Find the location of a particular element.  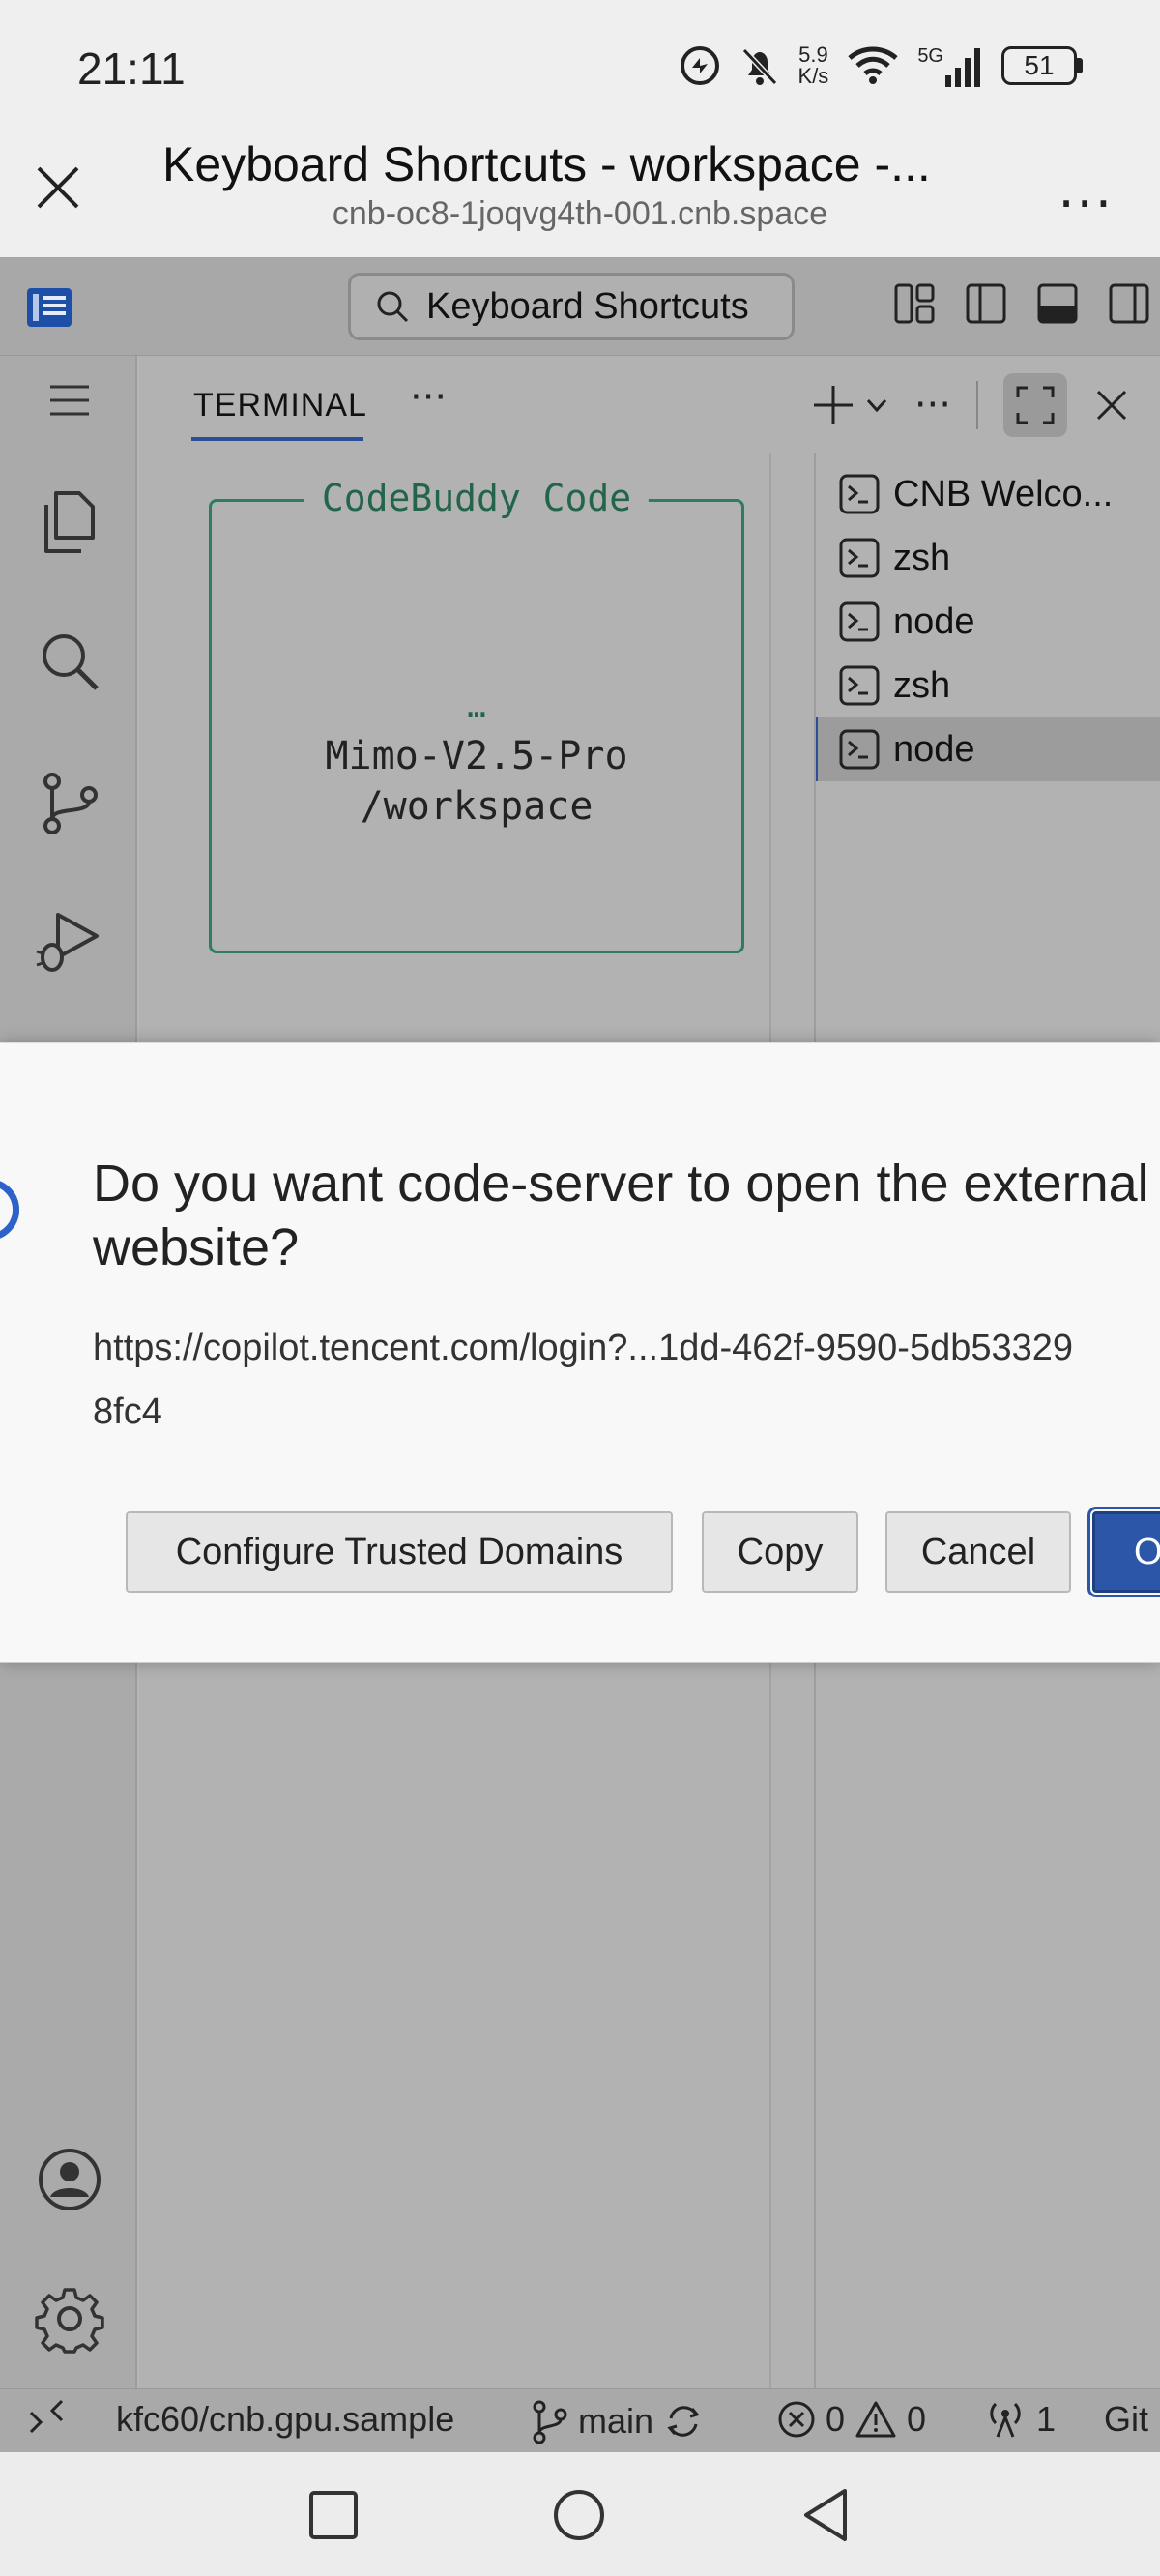

run-debug-icon is located at coordinates (69, 942).